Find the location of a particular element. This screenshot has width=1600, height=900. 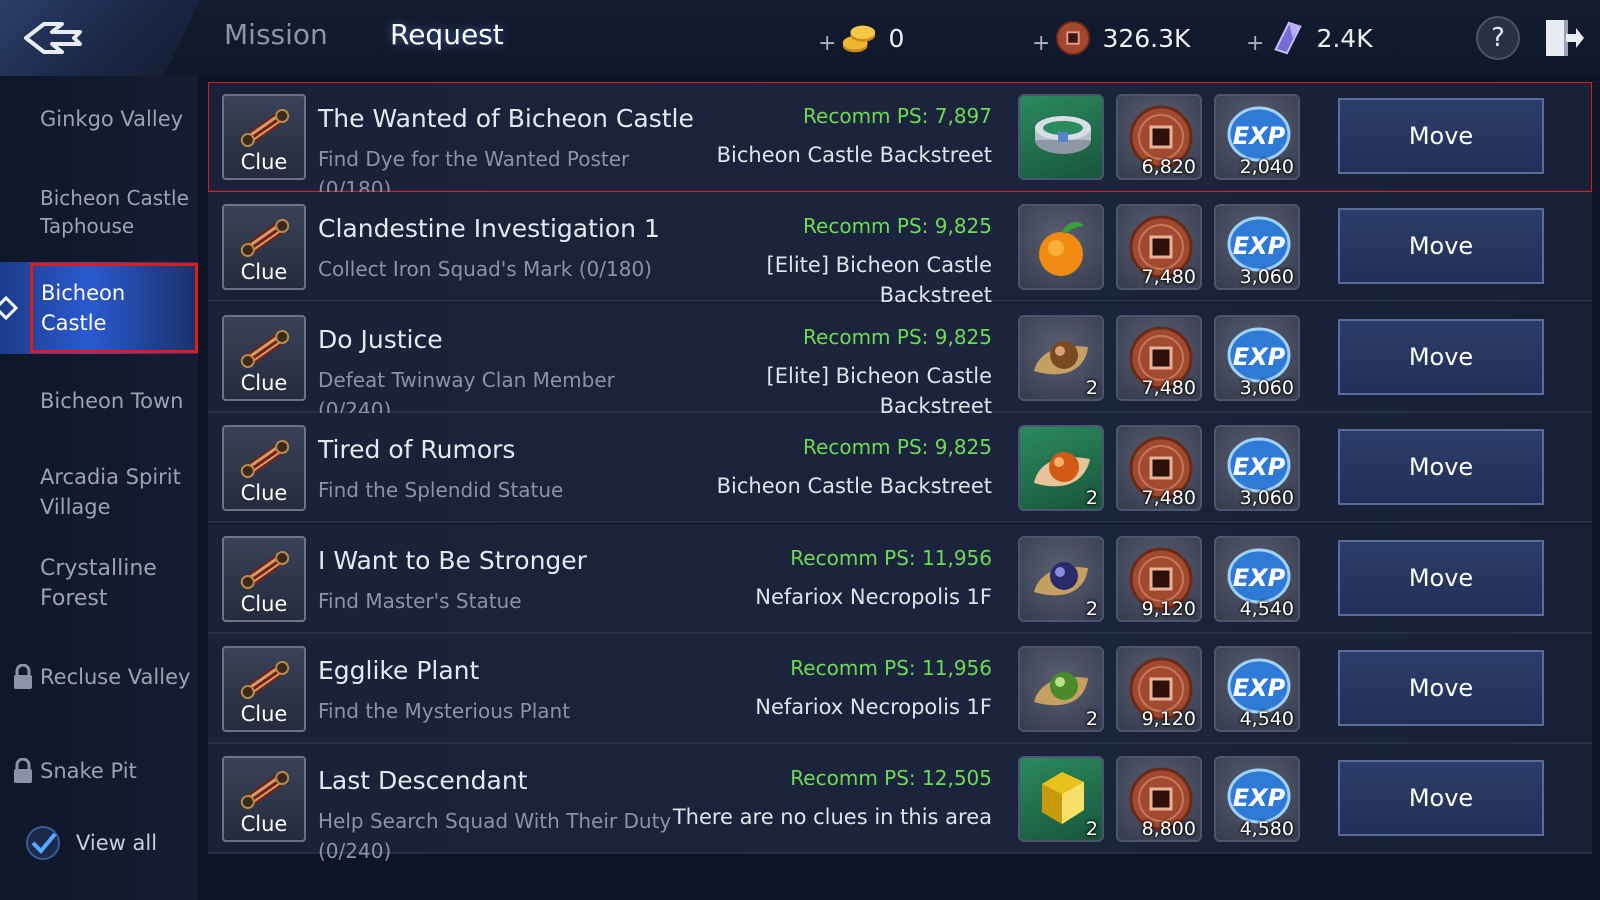

sidebar-item-arcadia-spirit-village: Arcadia Spirit Village is located at coordinates (95, 492).